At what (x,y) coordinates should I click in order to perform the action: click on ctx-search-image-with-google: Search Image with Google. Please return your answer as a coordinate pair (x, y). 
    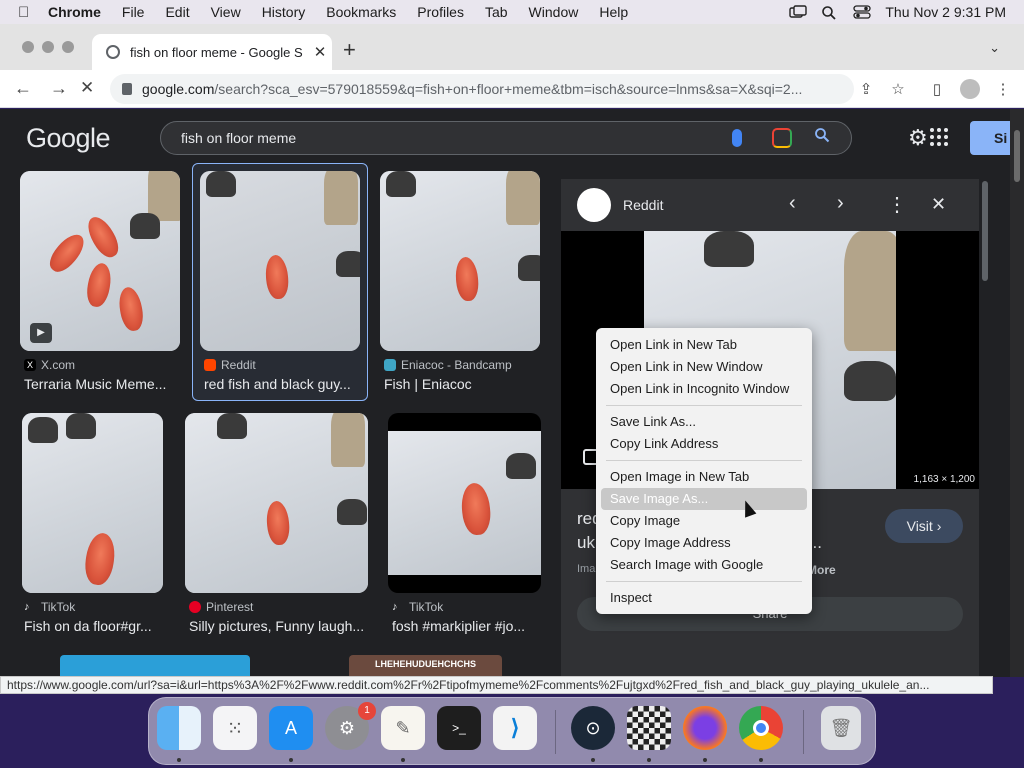
    Looking at the image, I should click on (704, 565).